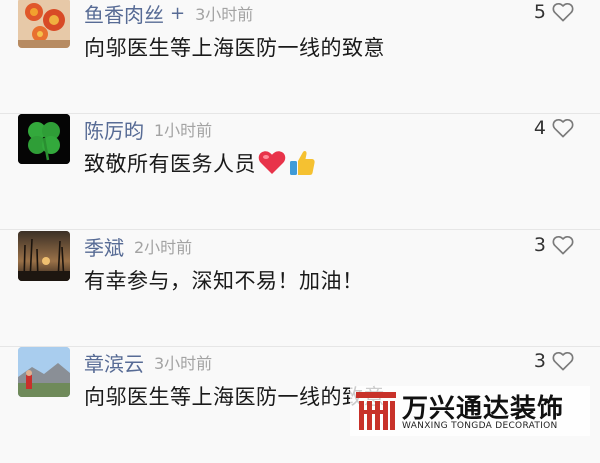 This screenshot has width=600, height=463. Describe the element at coordinates (170, 164) in the screenshot. I see `comment-text-content: 致敬所有医务人员` at that location.